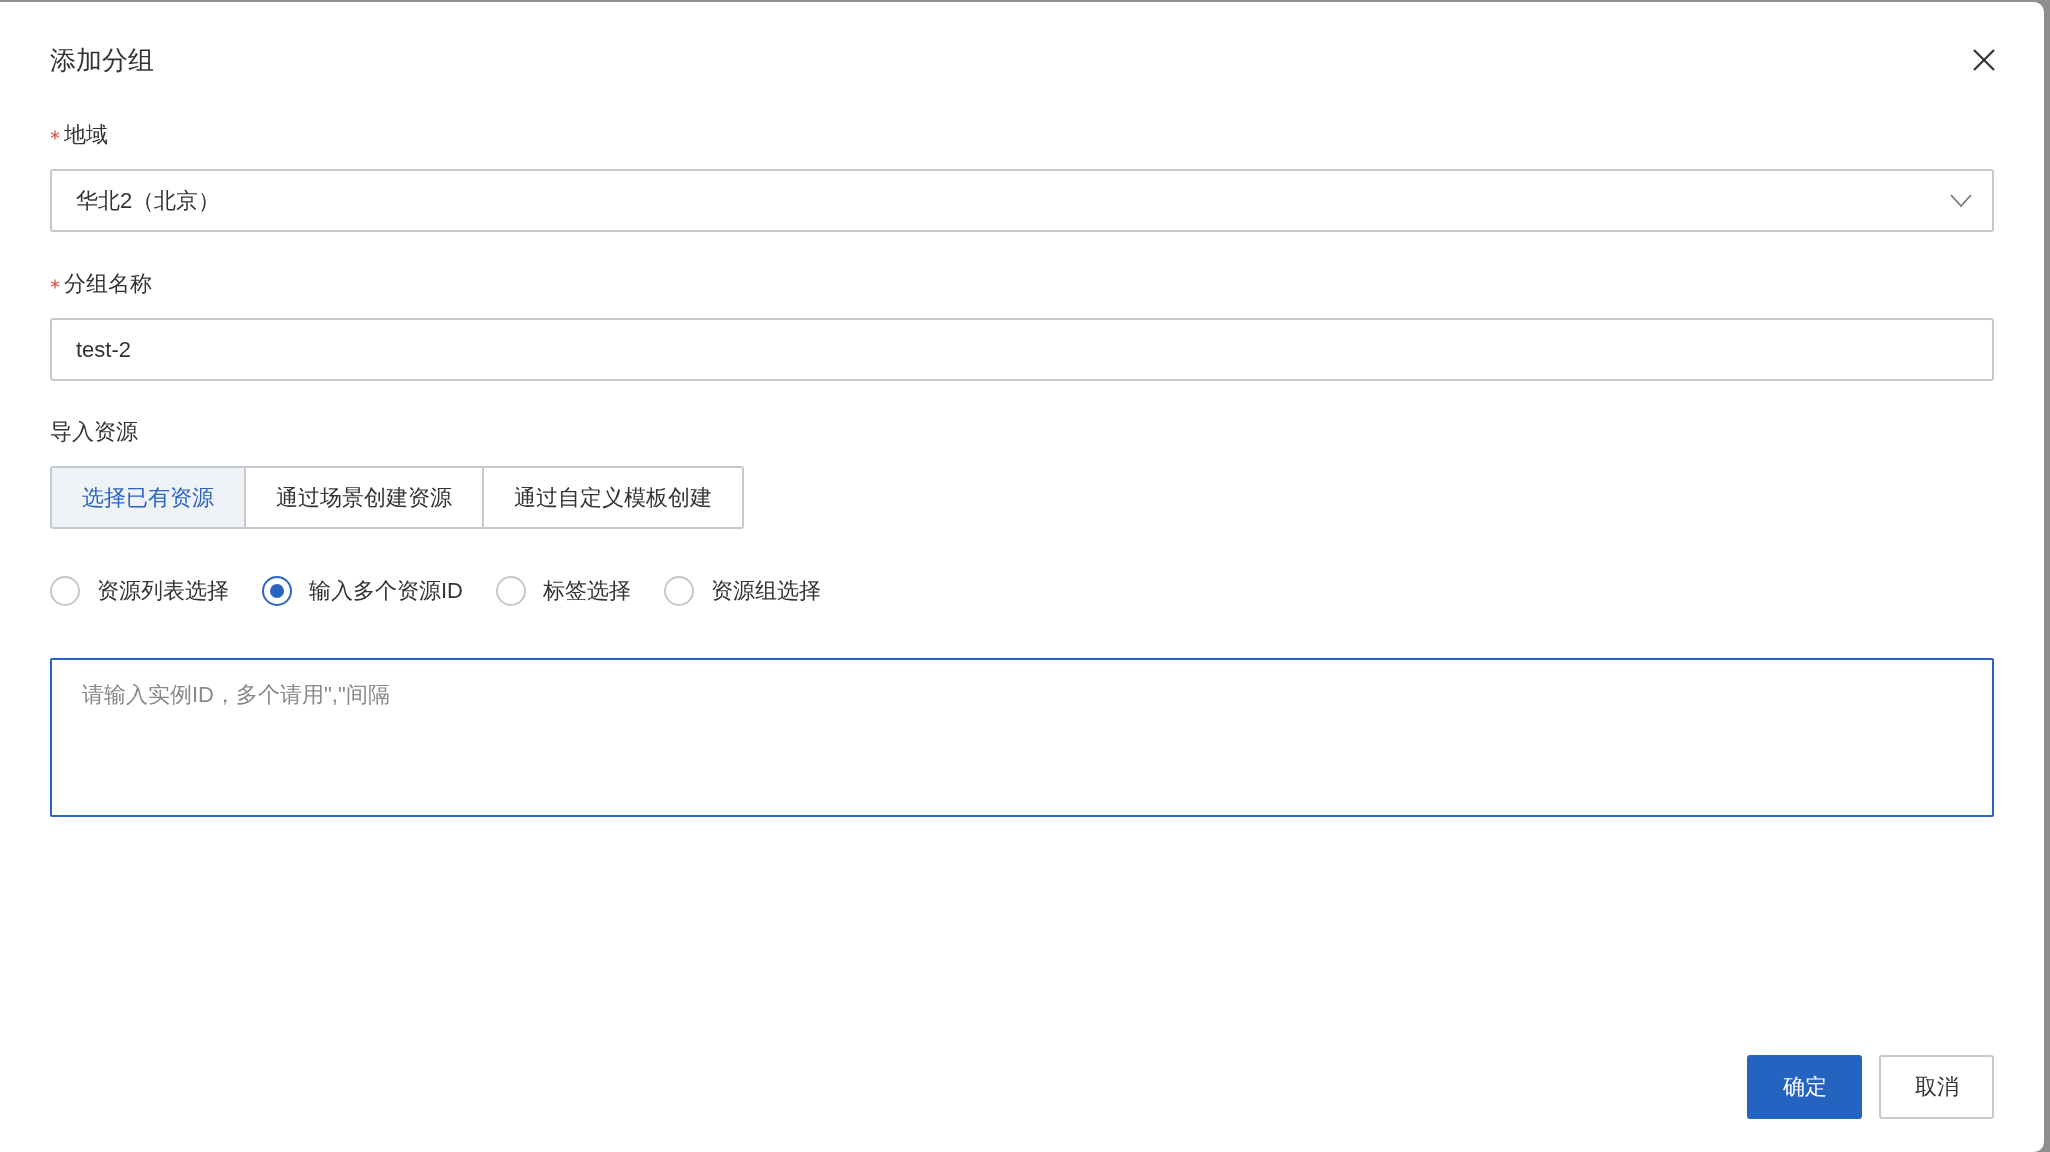  Describe the element at coordinates (587, 591) in the screenshot. I see `radio-label: 标签选择` at that location.